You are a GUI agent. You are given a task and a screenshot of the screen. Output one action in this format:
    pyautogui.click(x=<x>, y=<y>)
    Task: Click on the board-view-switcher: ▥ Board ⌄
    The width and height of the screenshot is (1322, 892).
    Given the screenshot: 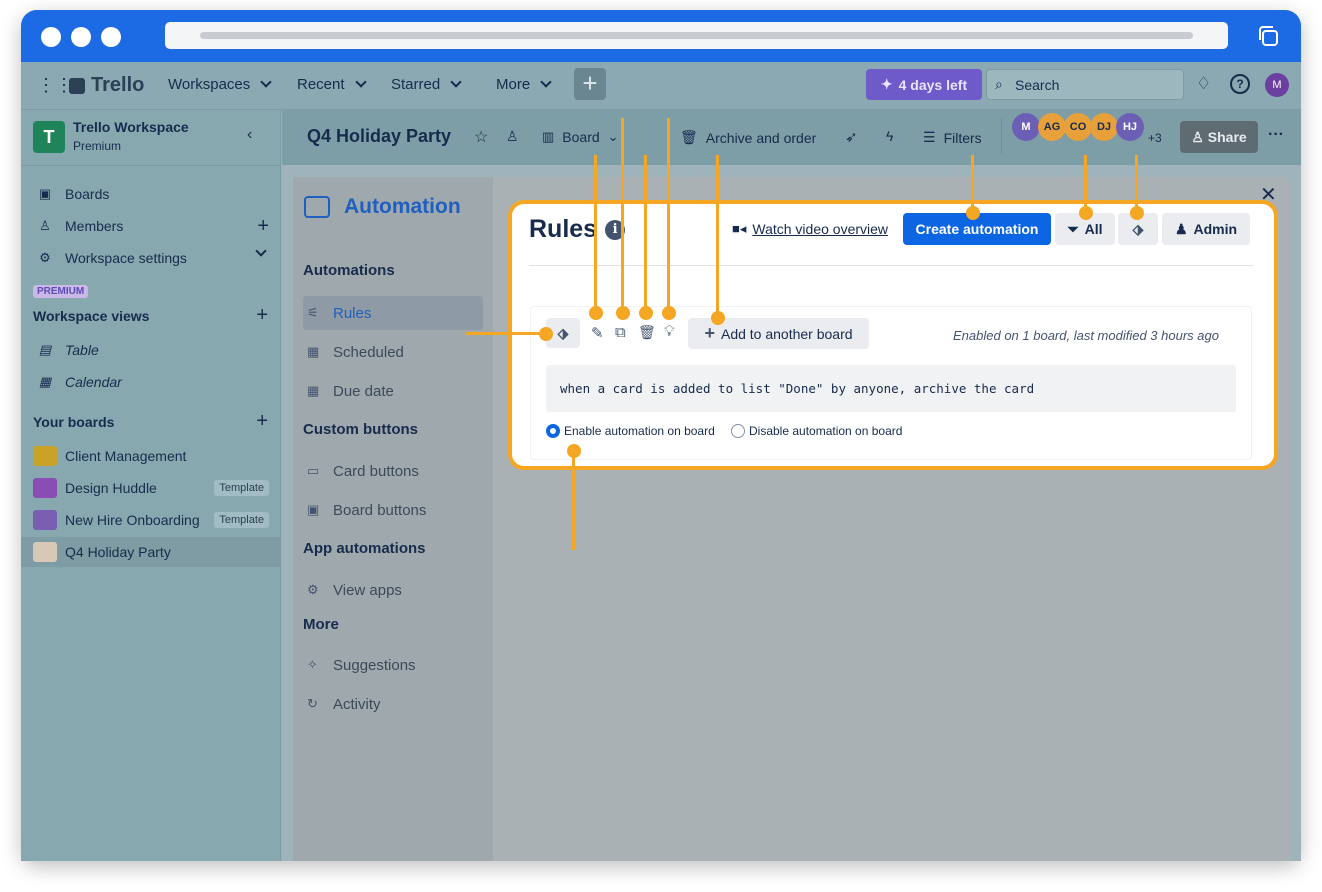 What is the action you would take?
    pyautogui.click(x=580, y=137)
    